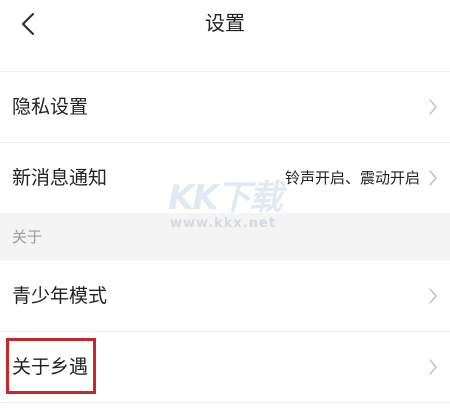 Image resolution: width=450 pixels, height=412 pixels. Describe the element at coordinates (50, 107) in the screenshot. I see `settings-row-label: 隐私设置` at that location.